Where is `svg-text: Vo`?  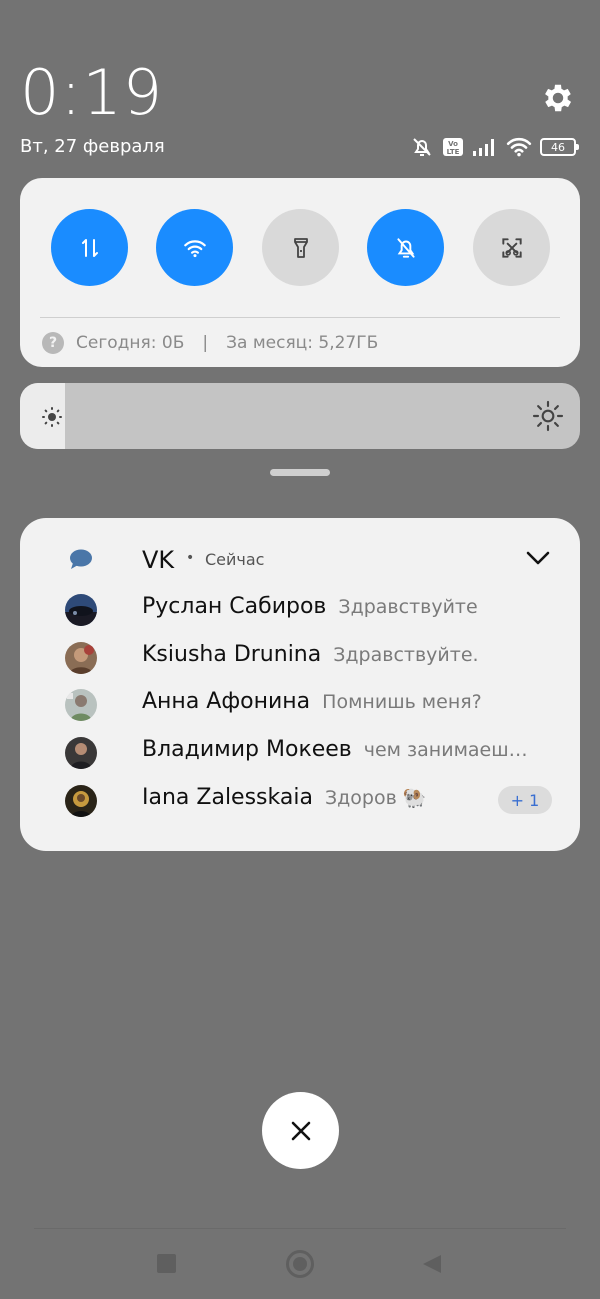
svg-text: Vo is located at coordinates (453, 144).